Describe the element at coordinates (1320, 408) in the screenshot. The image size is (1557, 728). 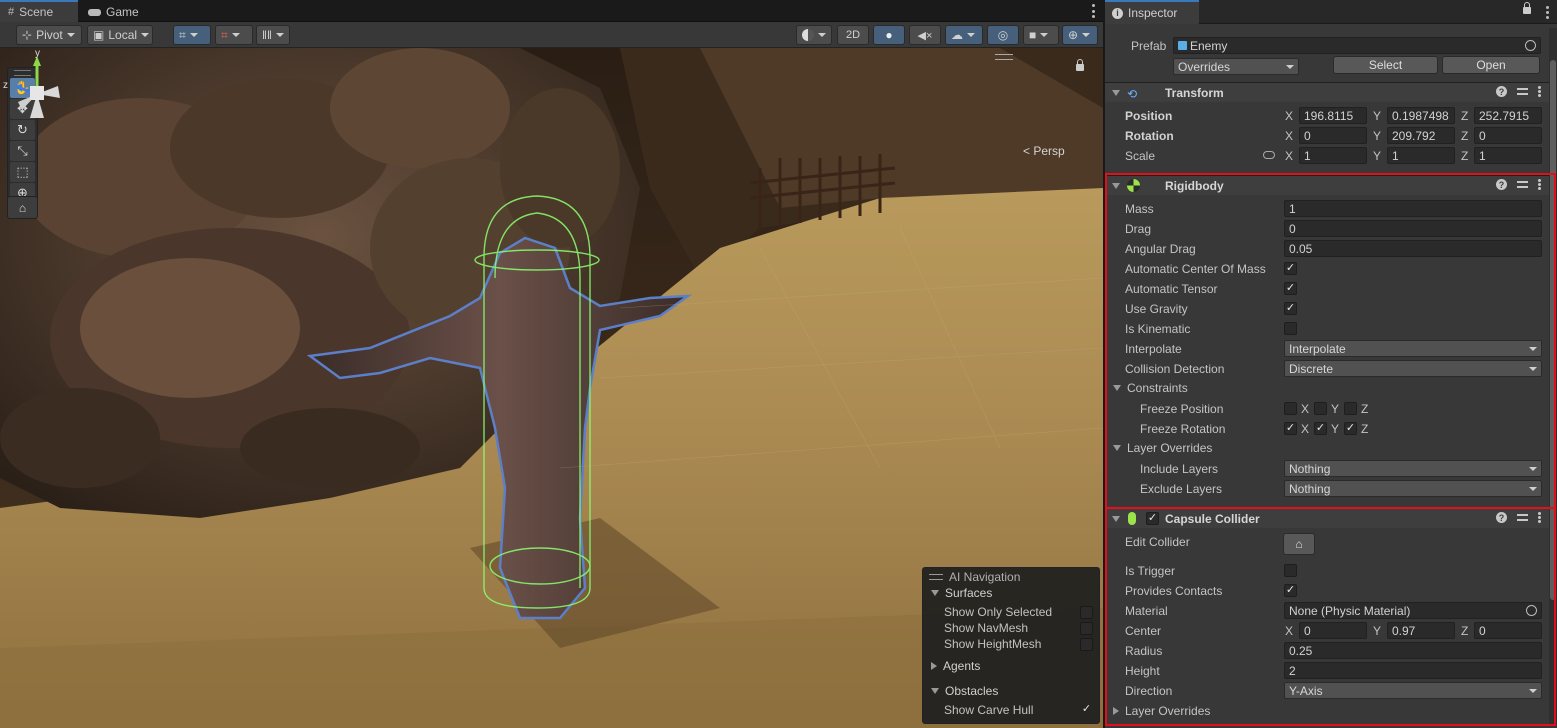
I see `freeze-pos-y-checkbox` at that location.